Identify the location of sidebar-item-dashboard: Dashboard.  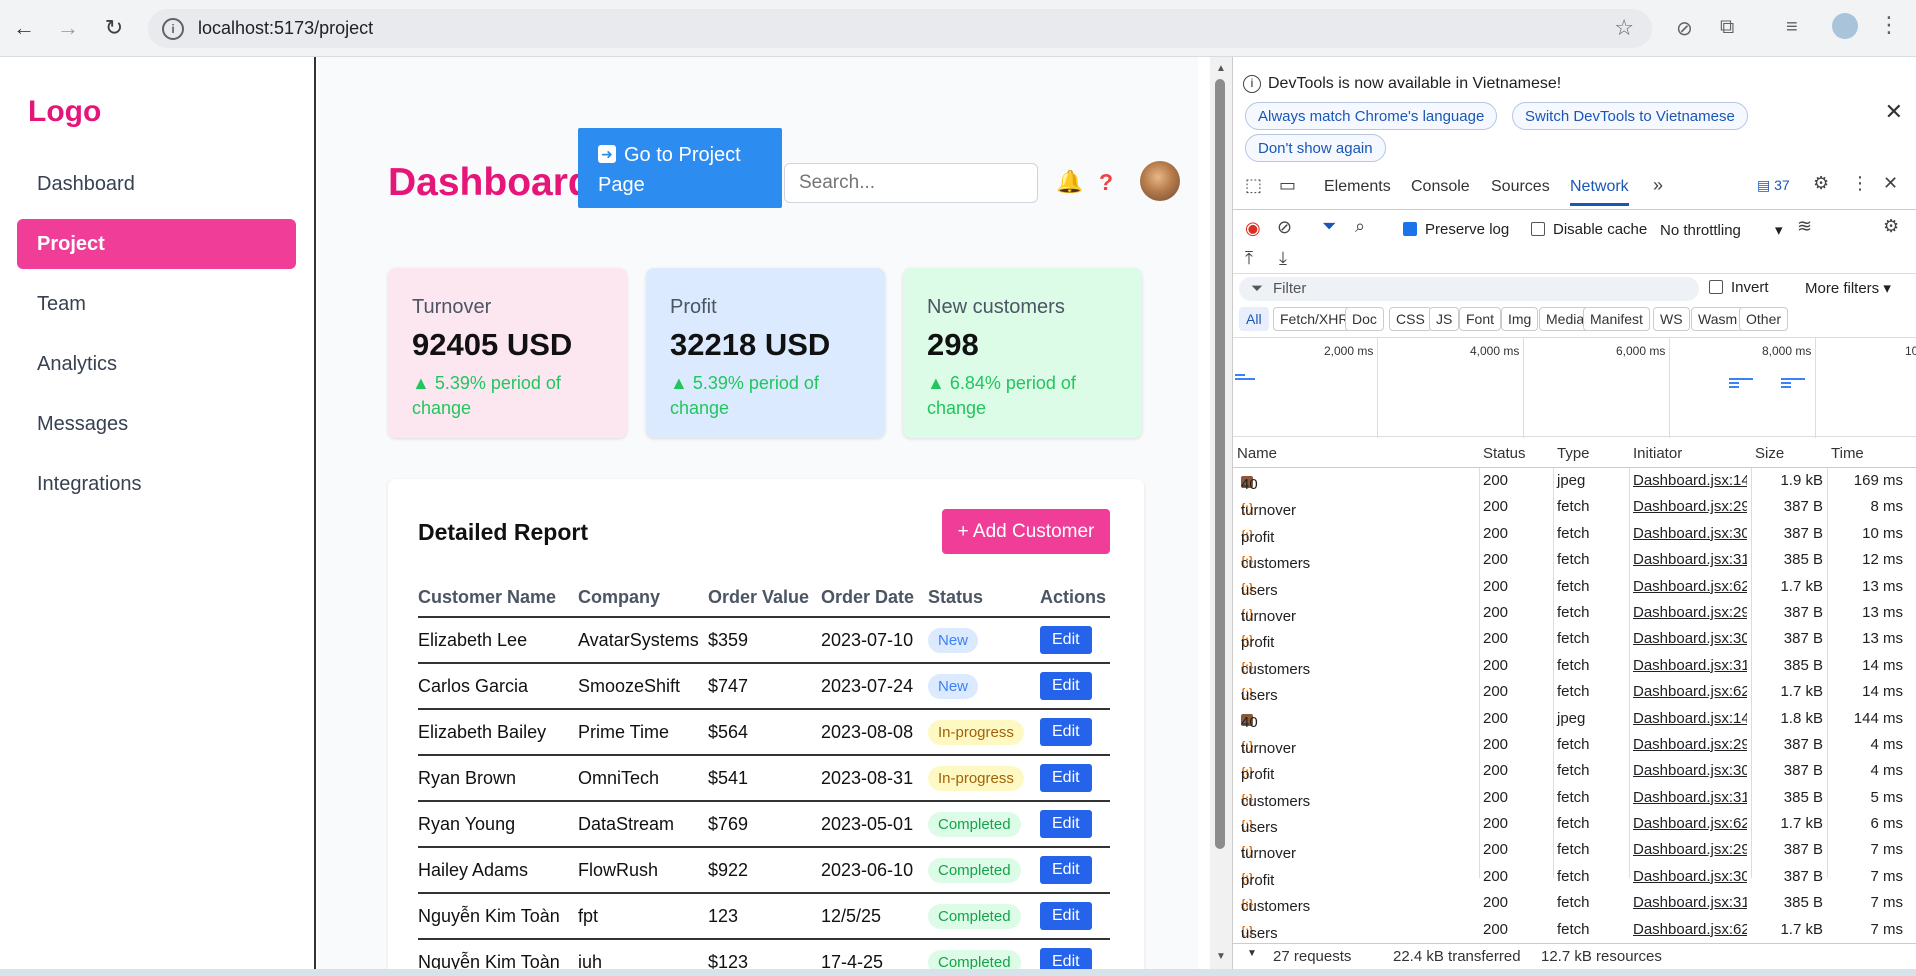
(156, 184).